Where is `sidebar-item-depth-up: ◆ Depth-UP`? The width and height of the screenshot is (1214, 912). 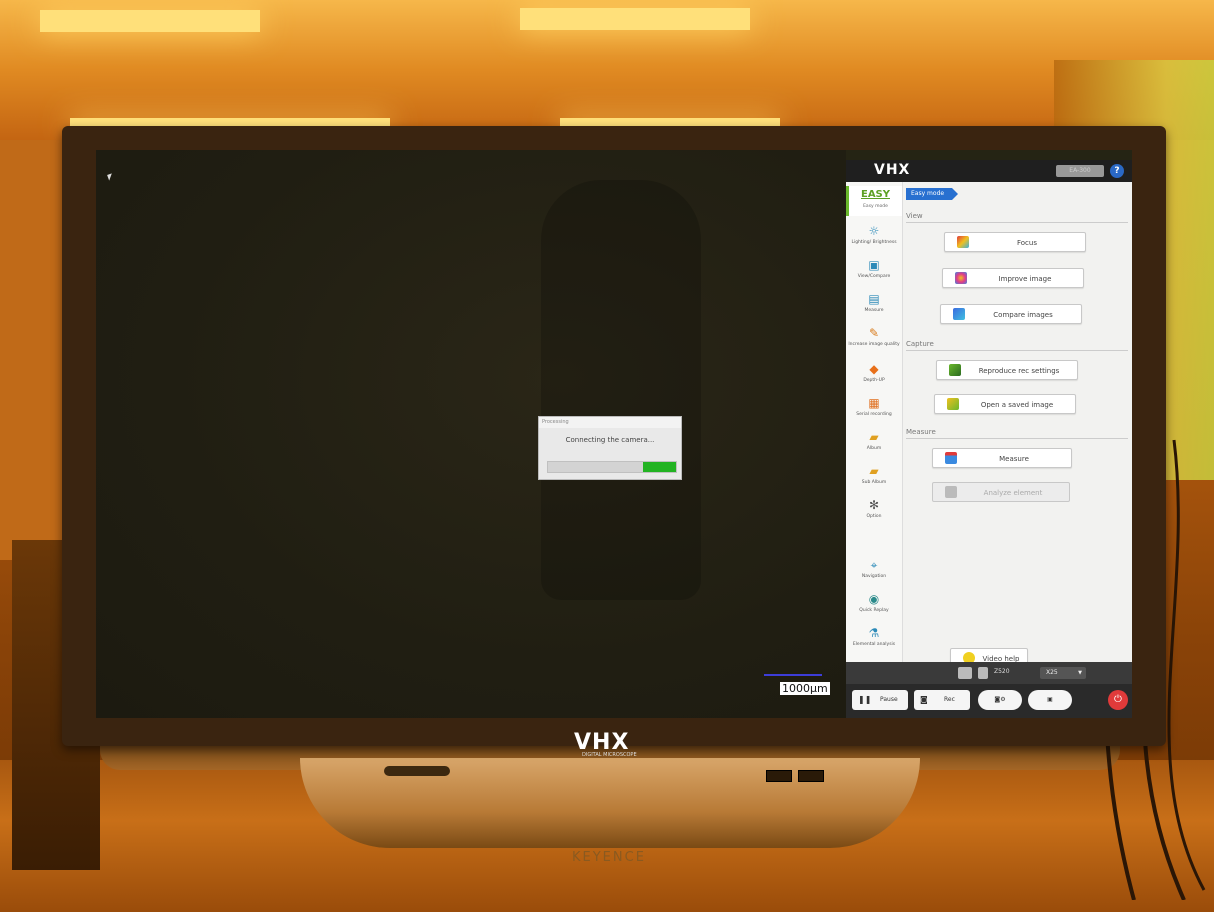 sidebar-item-depth-up: ◆ Depth-UP is located at coordinates (874, 372).